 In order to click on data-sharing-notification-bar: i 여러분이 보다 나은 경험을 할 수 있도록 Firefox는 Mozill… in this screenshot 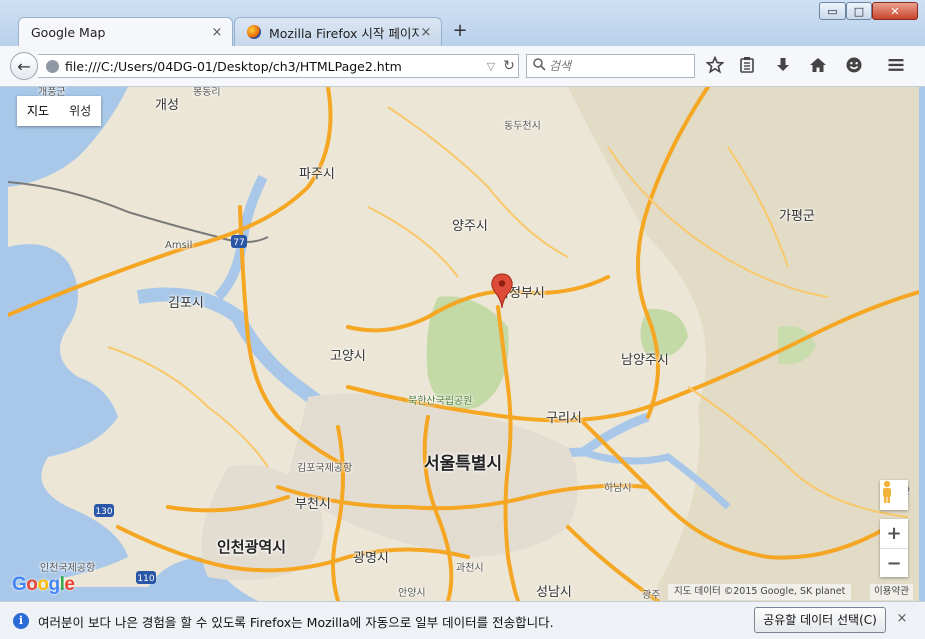, I will do `click(462, 620)`.